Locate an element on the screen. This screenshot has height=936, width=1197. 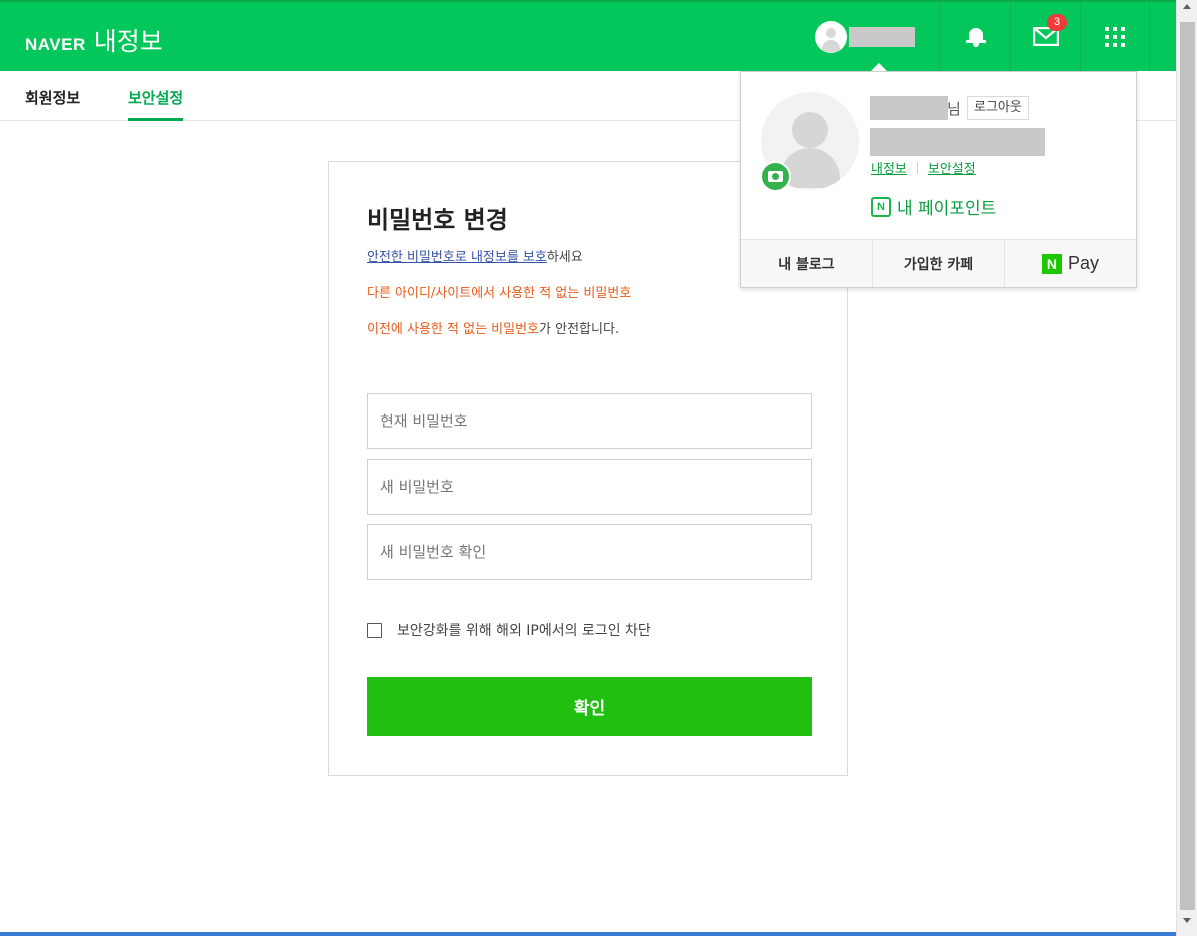
vertical-scrollbar is located at coordinates (1186, 468).